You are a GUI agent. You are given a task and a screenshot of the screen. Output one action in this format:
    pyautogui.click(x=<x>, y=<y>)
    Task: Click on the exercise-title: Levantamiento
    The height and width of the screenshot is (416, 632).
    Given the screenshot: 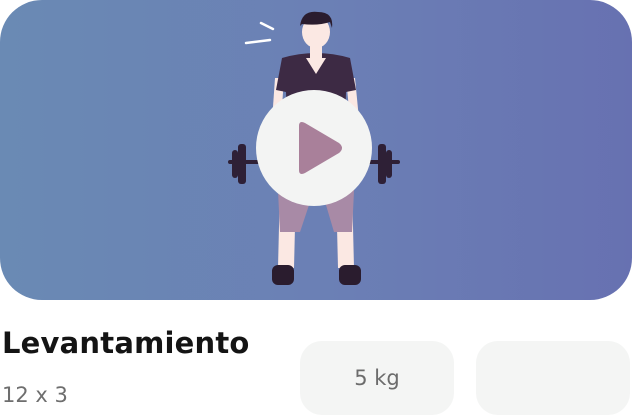 What is the action you would take?
    pyautogui.click(x=126, y=343)
    